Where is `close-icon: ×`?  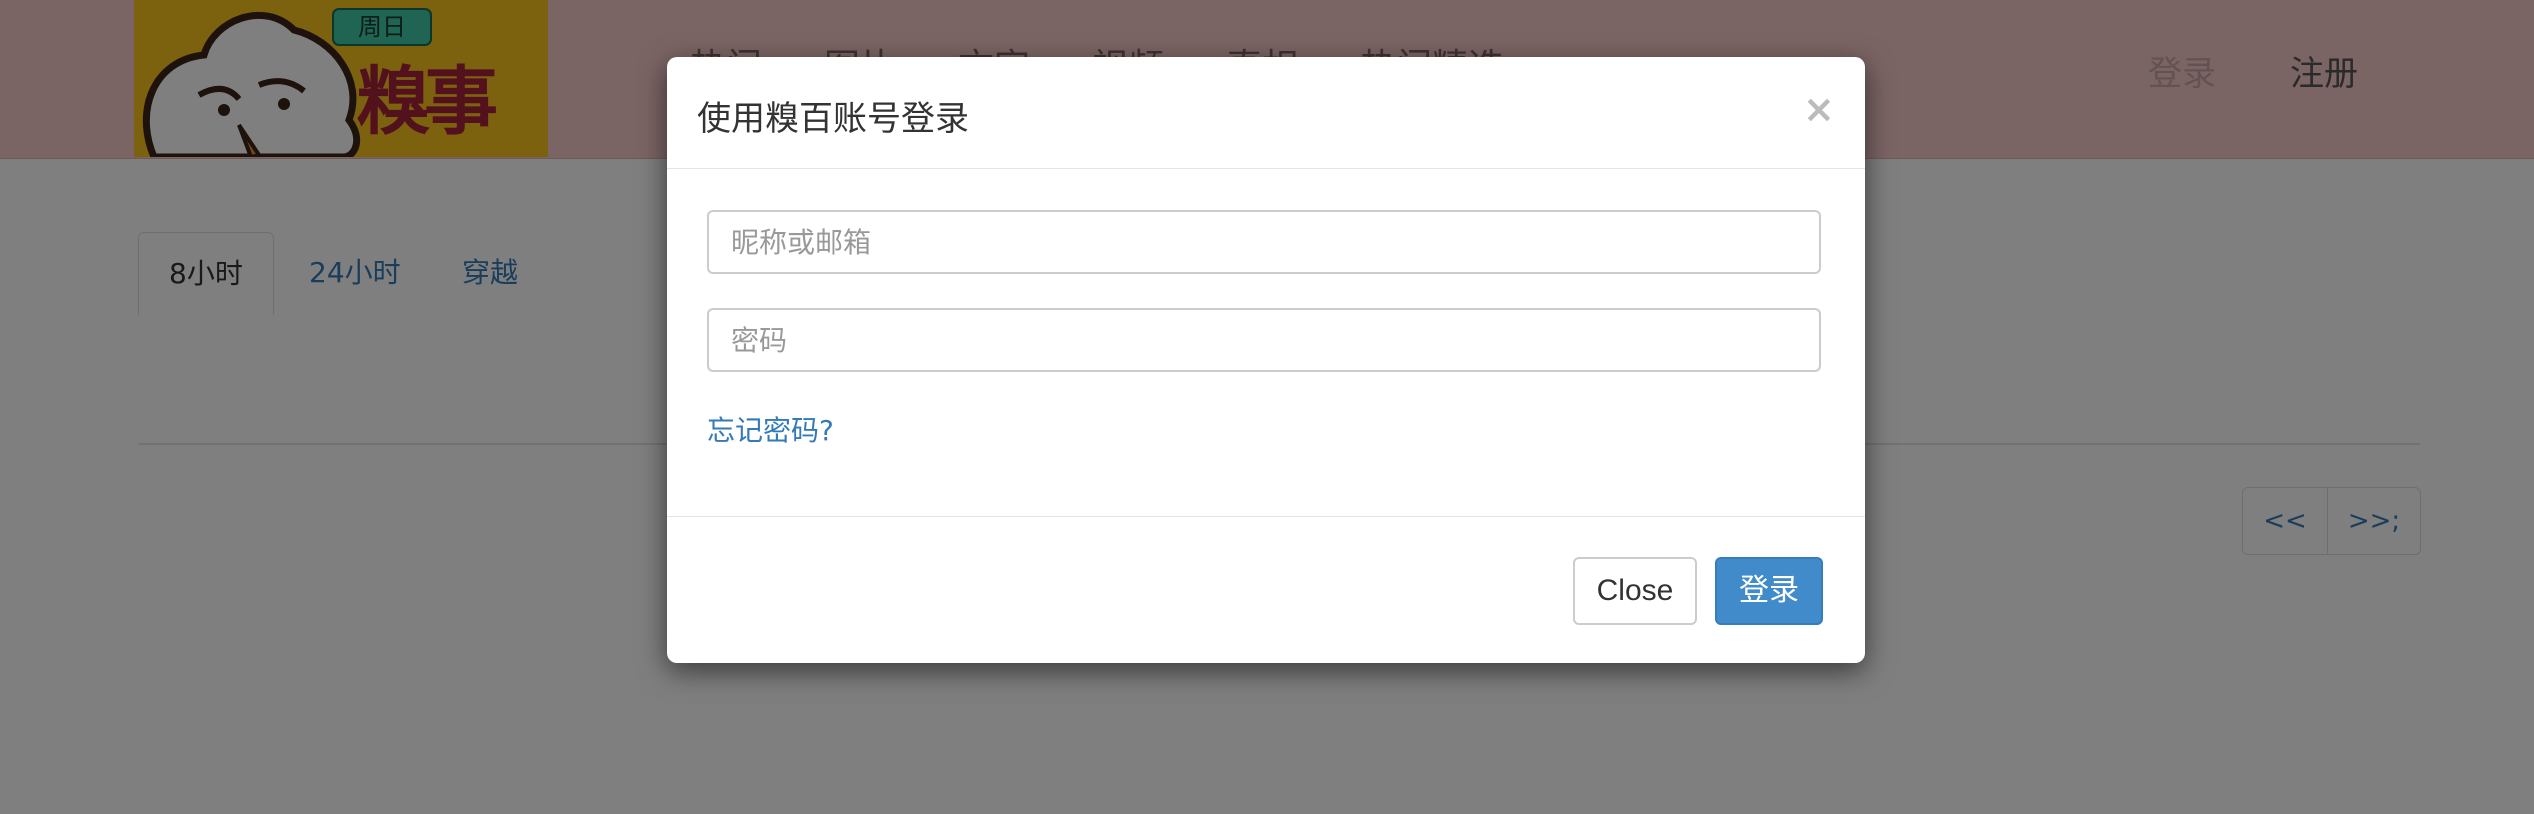 close-icon: × is located at coordinates (1819, 109).